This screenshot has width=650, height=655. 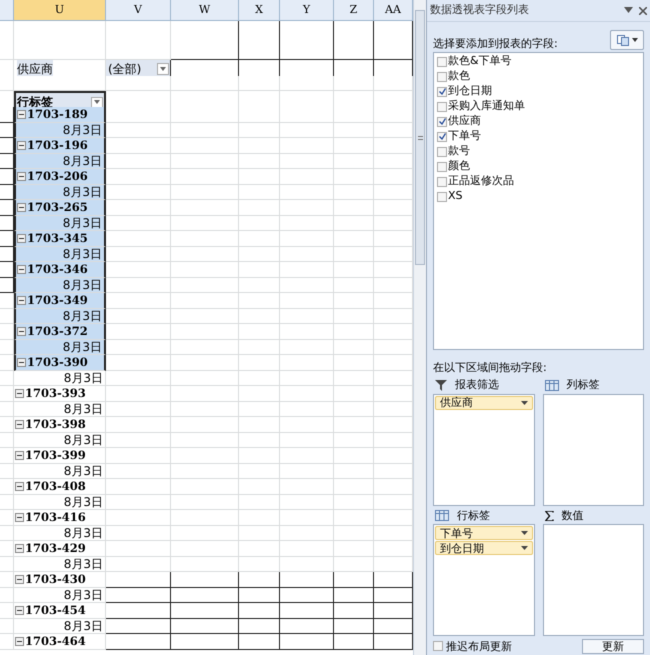 What do you see at coordinates (480, 61) in the screenshot?
I see `field-label: 款色&下单号` at bounding box center [480, 61].